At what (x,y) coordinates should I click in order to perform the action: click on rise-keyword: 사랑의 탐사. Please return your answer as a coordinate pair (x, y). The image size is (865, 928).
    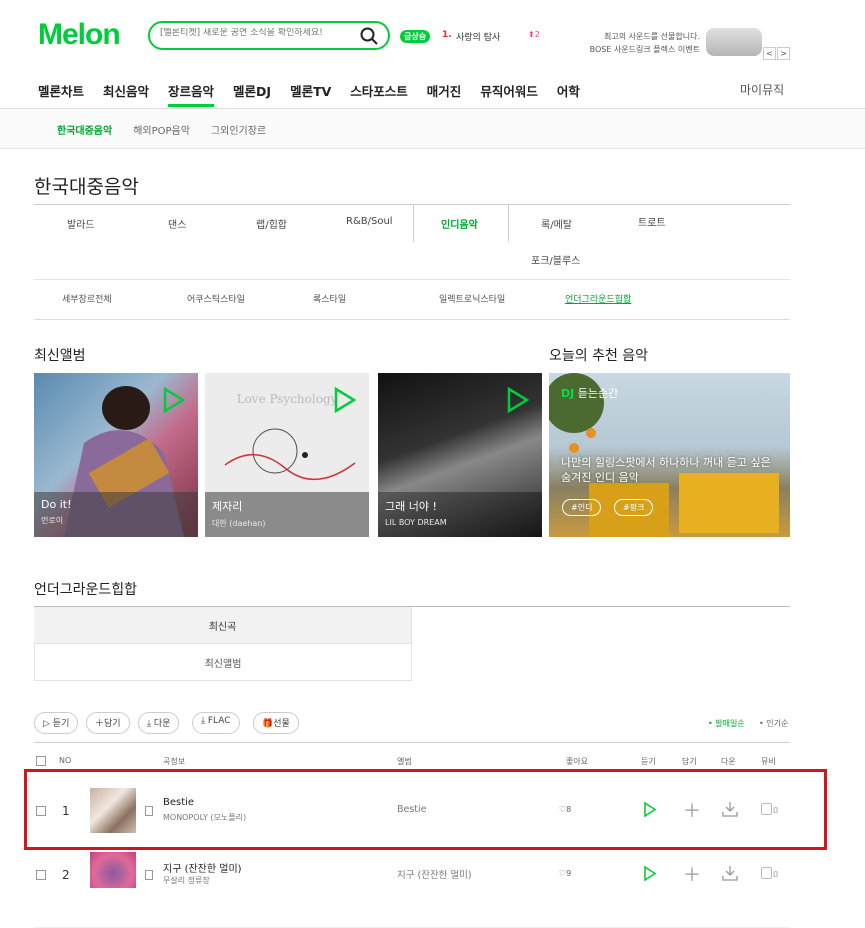
    Looking at the image, I should click on (478, 36).